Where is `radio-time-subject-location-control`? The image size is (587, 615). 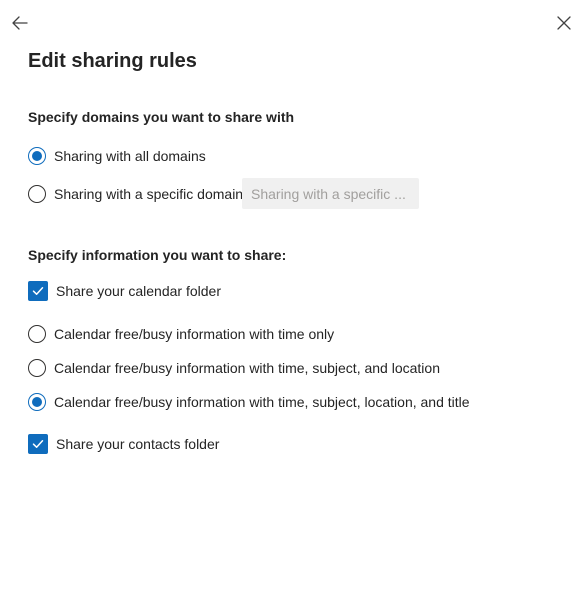
radio-time-subject-location-control is located at coordinates (37, 368).